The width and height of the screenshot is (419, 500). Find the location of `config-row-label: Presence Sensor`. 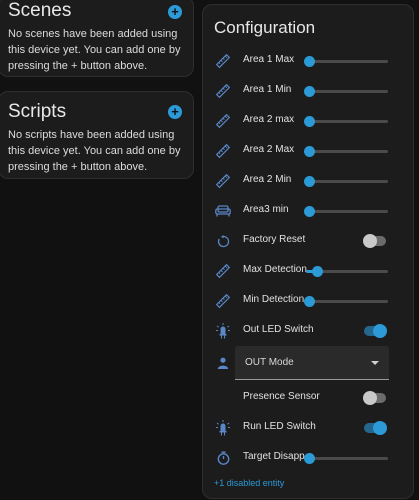

config-row-label: Presence Sensor is located at coordinates (281, 396).